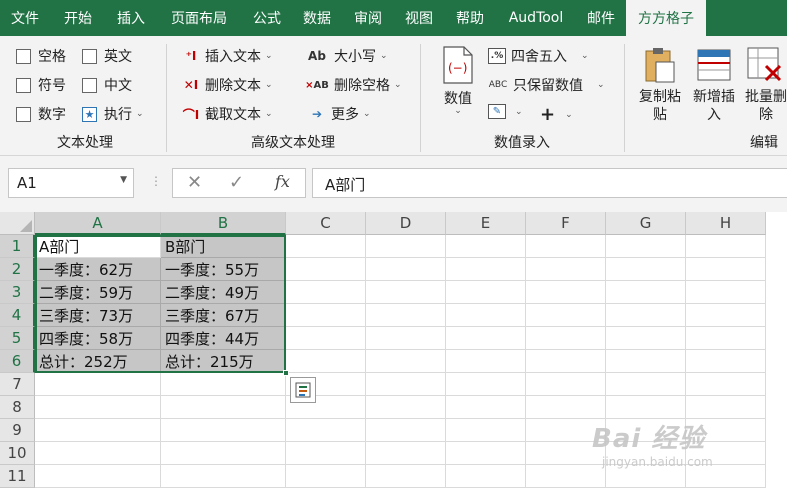 Image resolution: width=787 pixels, height=488 pixels. Describe the element at coordinates (538, 56) in the screenshot. I see `round-button: .% 四舍五入 ⌄` at that location.